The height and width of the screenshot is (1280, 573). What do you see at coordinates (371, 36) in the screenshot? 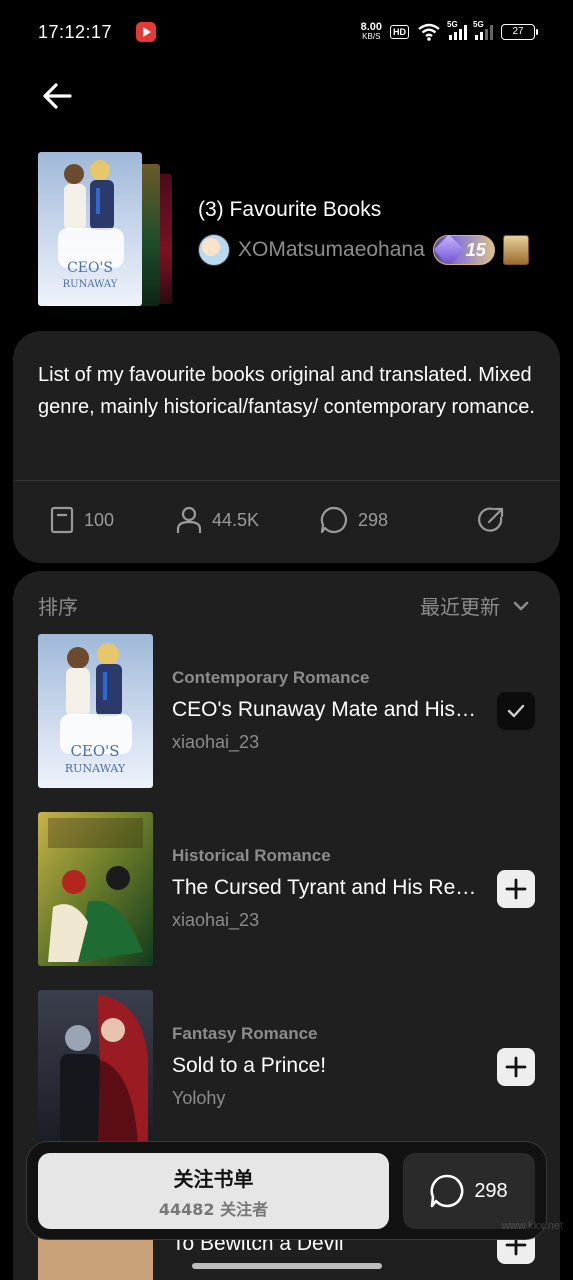
I see `network-speed-unit: KB/S` at bounding box center [371, 36].